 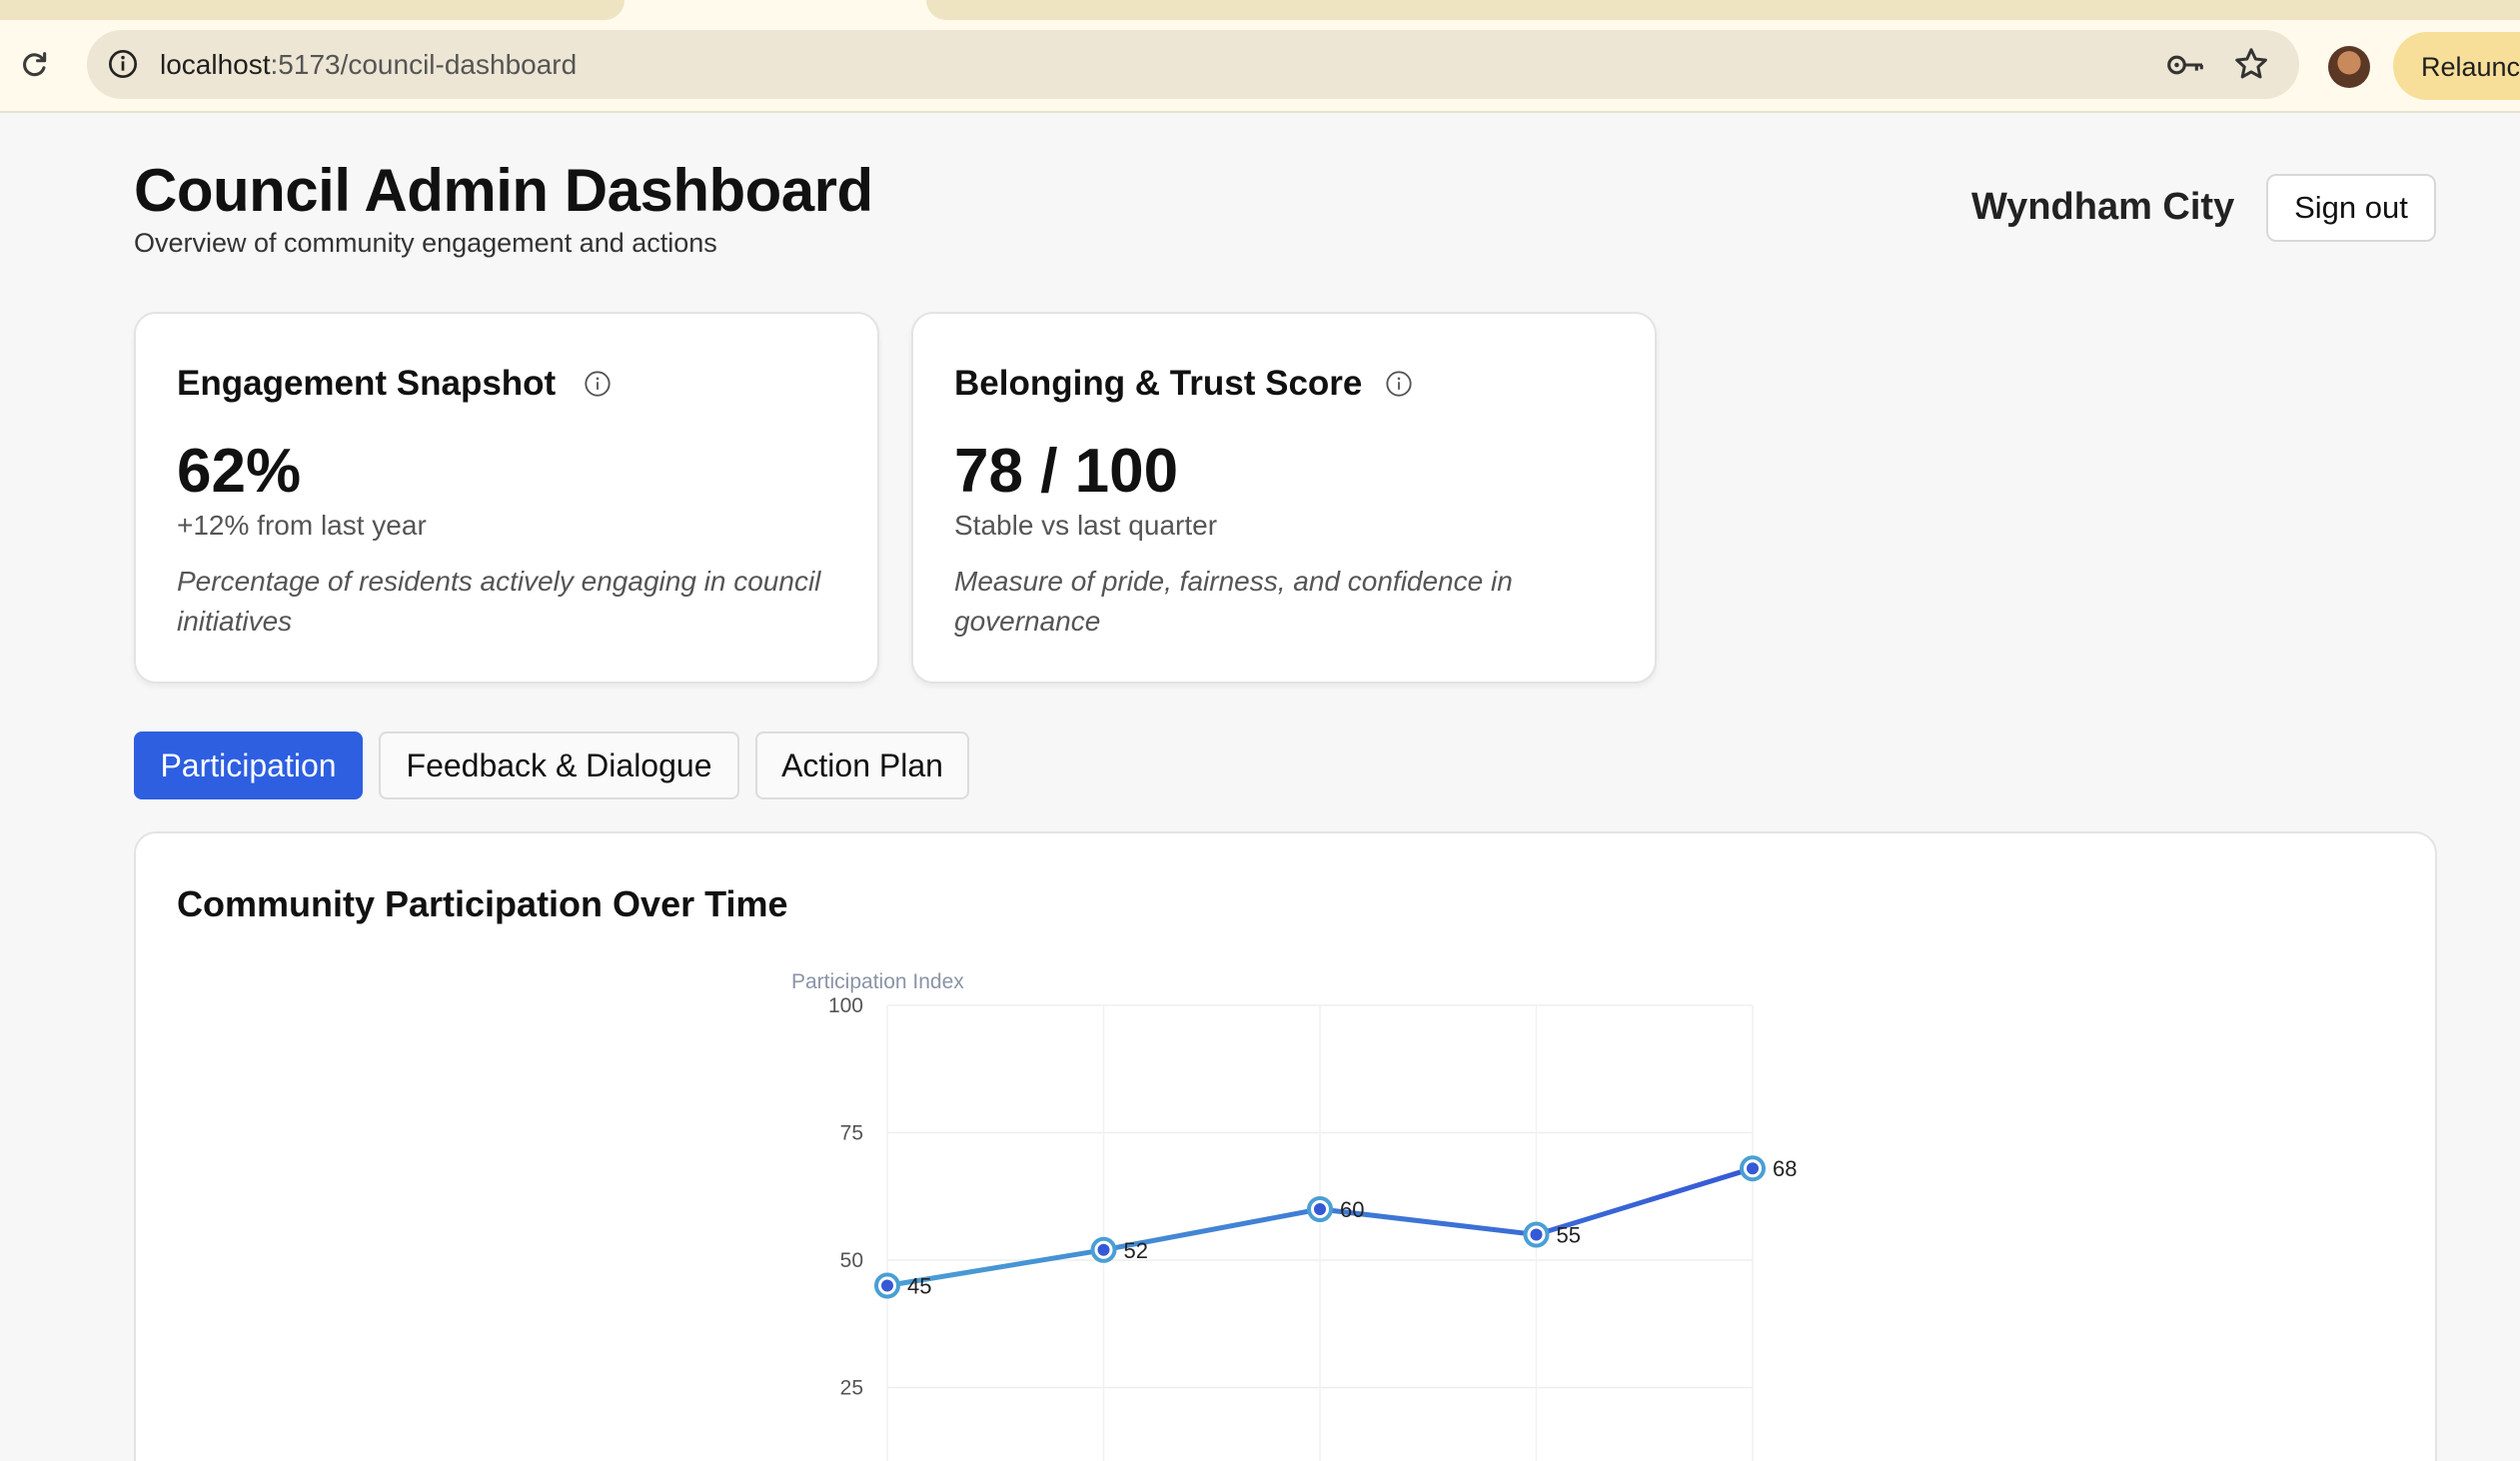 I want to click on browser-tabstrip, so click(x=1260, y=10).